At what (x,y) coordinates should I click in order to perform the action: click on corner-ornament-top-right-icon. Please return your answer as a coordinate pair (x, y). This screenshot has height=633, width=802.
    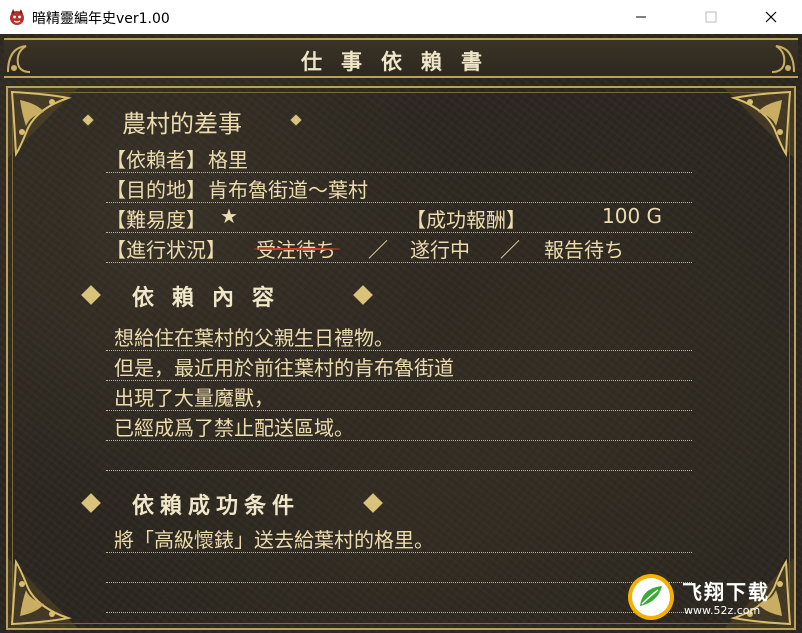
    Looking at the image, I should click on (759, 123).